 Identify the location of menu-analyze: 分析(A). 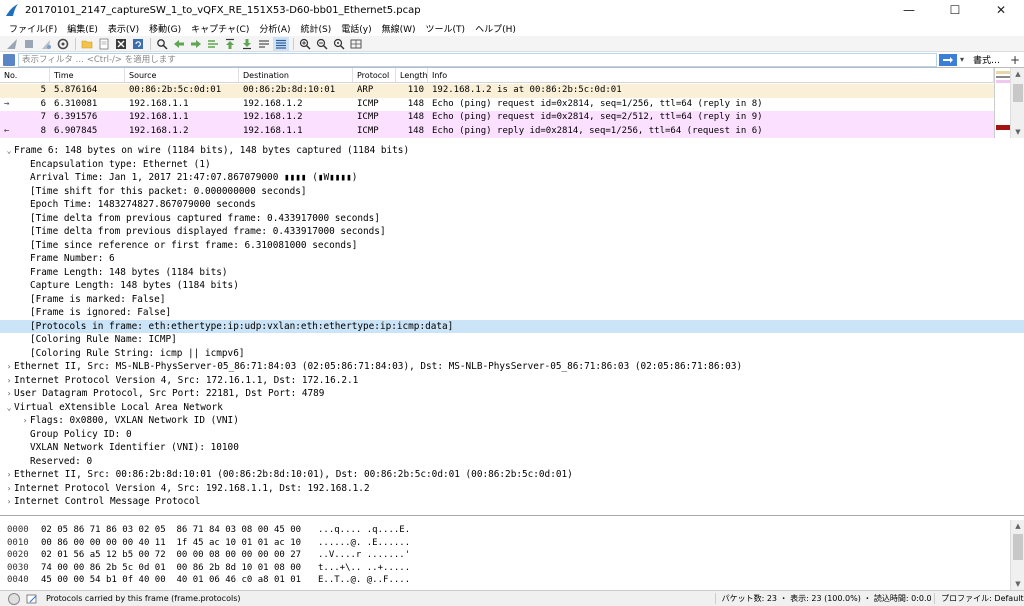
(274, 28).